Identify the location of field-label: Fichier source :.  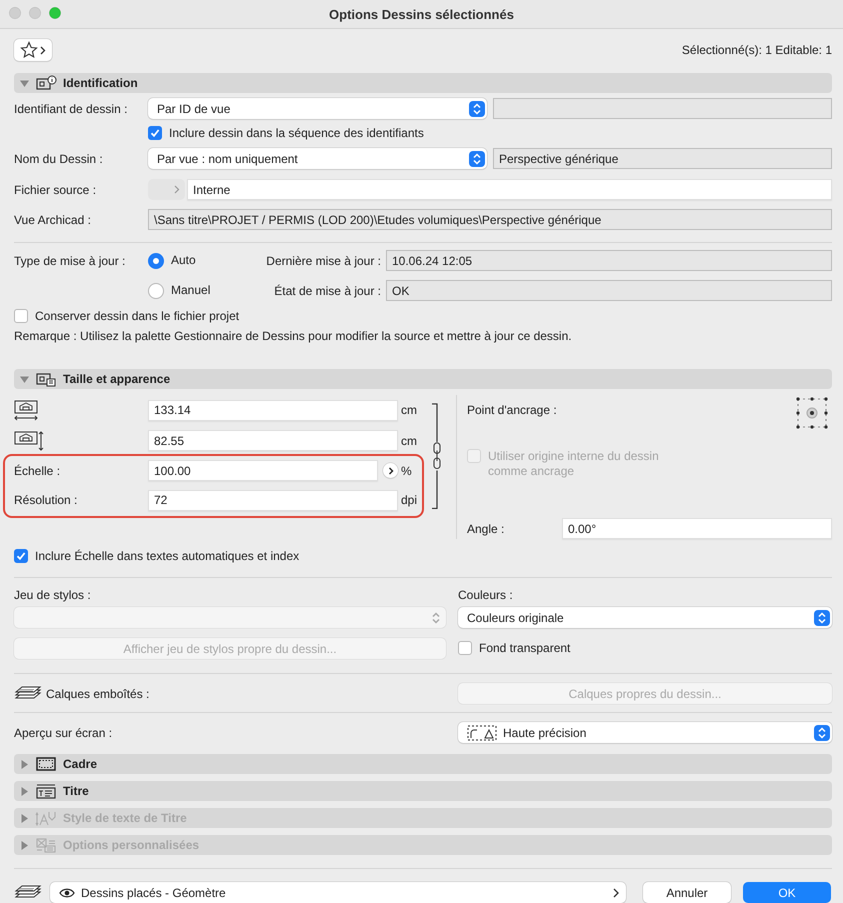
(56, 189).